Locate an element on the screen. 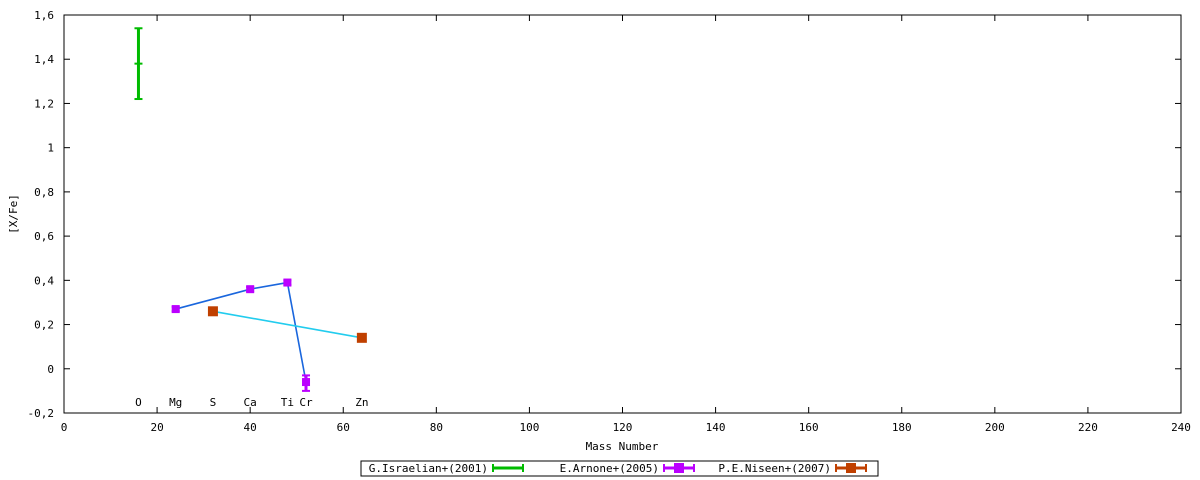  x-tick-label: 220 is located at coordinates (1088, 427).